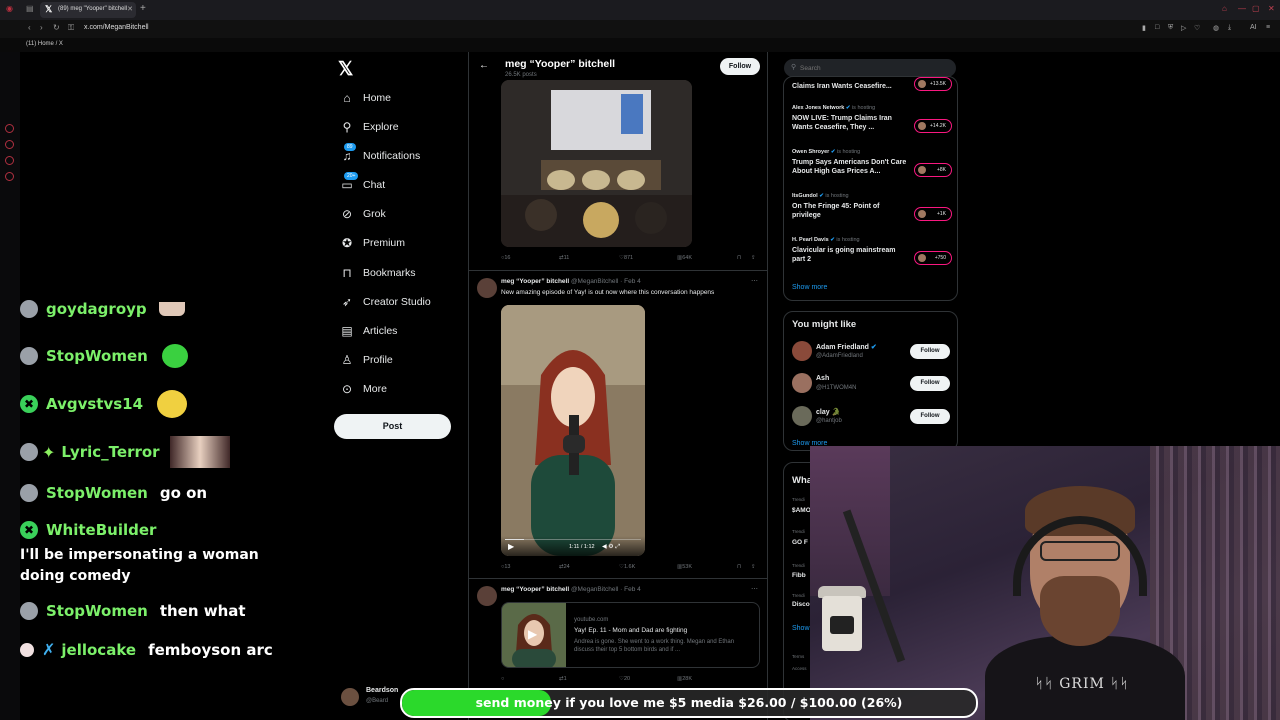 The width and height of the screenshot is (1280, 720). What do you see at coordinates (505, 567) in the screenshot?
I see `reply-button: ○ 13` at bounding box center [505, 567].